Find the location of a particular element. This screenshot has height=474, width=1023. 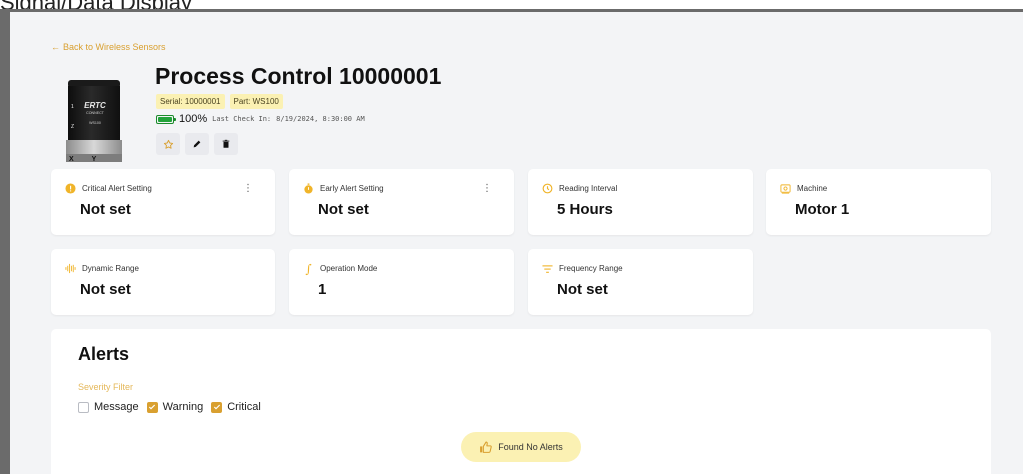

delete-button is located at coordinates (226, 144).